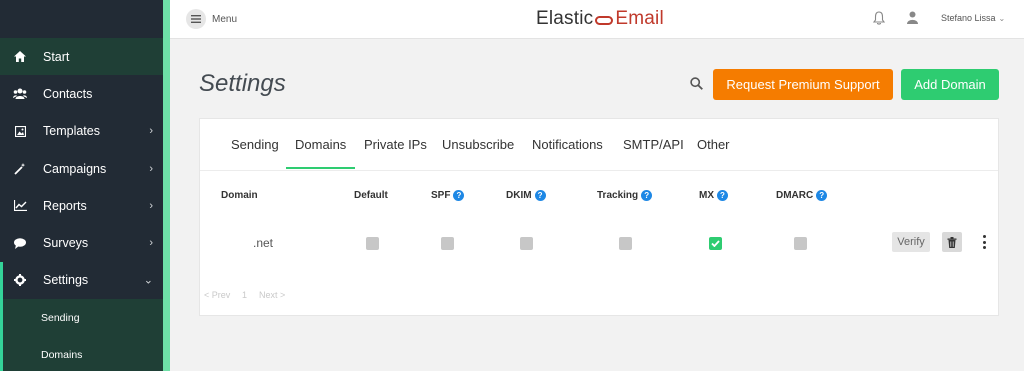 The image size is (1024, 371). Describe the element at coordinates (272, 295) in the screenshot. I see `pagination-next: Next >` at that location.